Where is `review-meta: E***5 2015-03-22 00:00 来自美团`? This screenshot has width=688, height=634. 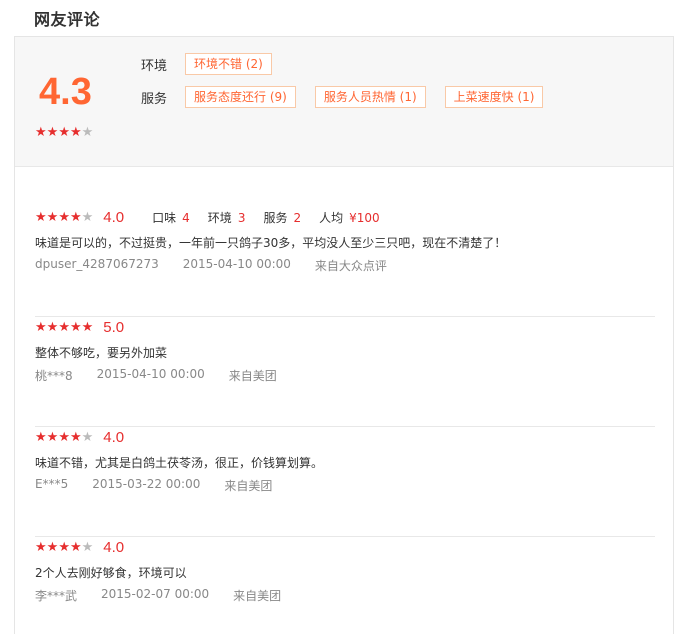 review-meta: E***5 2015-03-22 00:00 来自美团 is located at coordinates (165, 485).